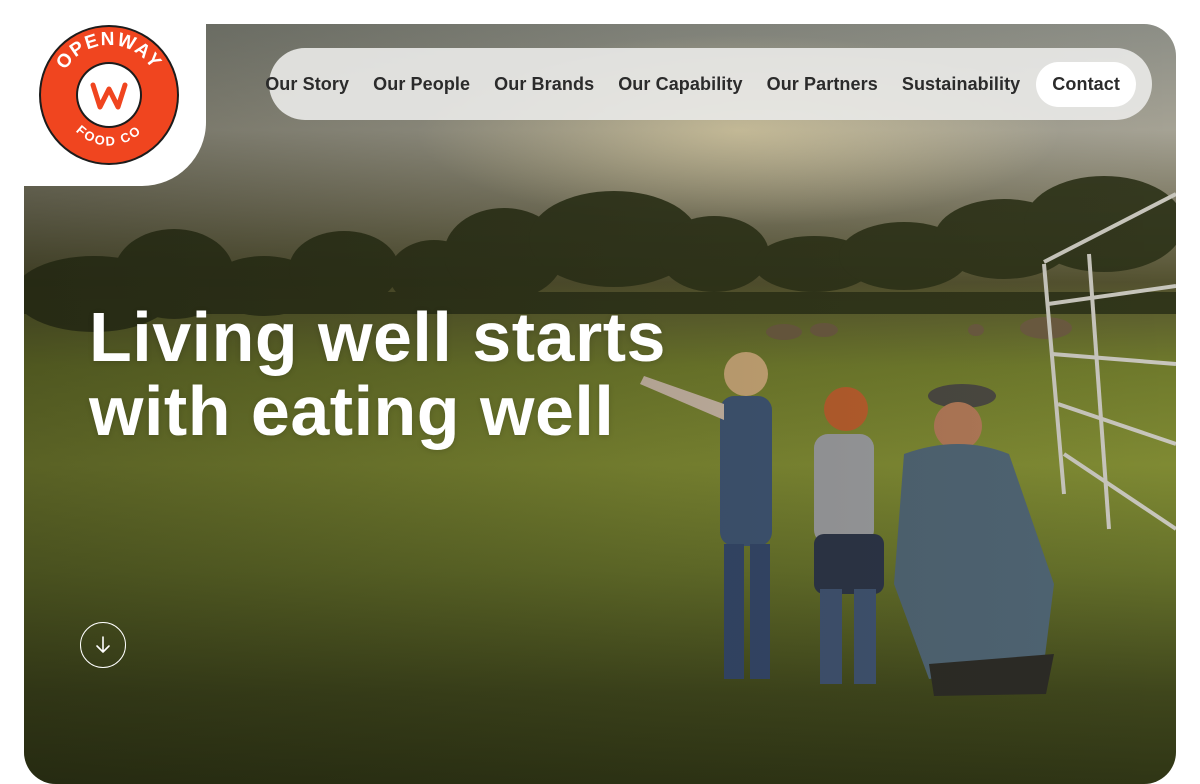 The width and height of the screenshot is (1200, 784). I want to click on contact-button: Contact, so click(1086, 84).